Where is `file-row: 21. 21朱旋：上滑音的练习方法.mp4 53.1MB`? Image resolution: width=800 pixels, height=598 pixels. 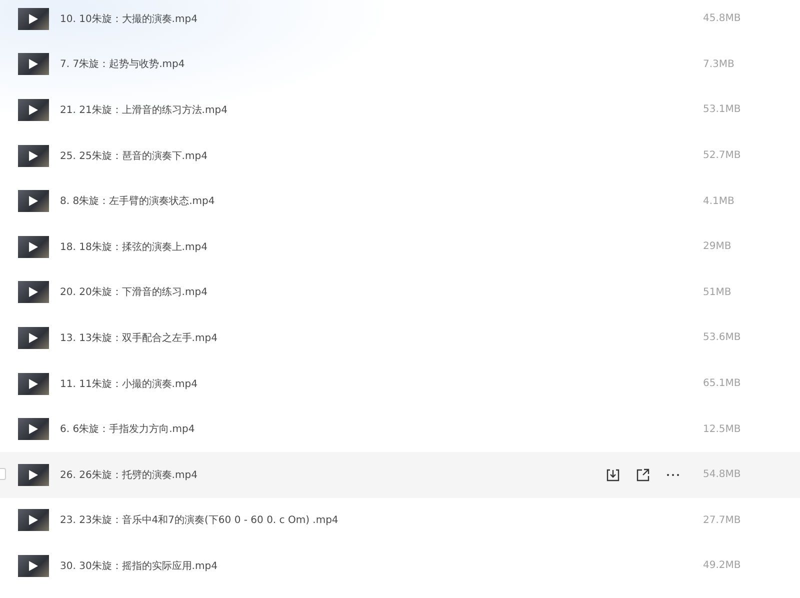
file-row: 21. 21朱旋：上滑音的练习方法.mp4 53.1MB is located at coordinates (400, 110).